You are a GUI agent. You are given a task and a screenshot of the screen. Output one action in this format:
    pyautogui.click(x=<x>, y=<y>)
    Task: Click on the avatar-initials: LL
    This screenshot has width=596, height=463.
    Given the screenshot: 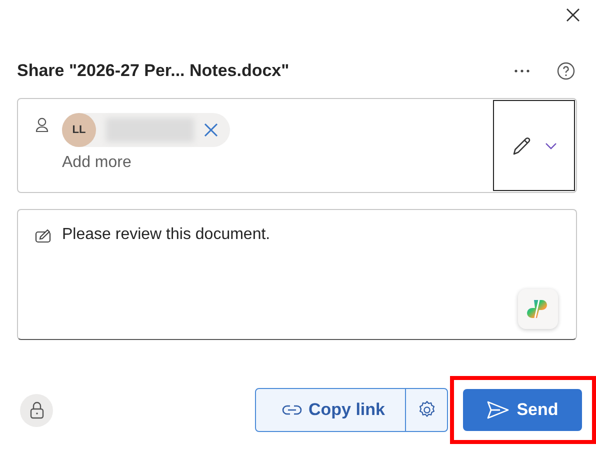 What is the action you would take?
    pyautogui.click(x=79, y=130)
    